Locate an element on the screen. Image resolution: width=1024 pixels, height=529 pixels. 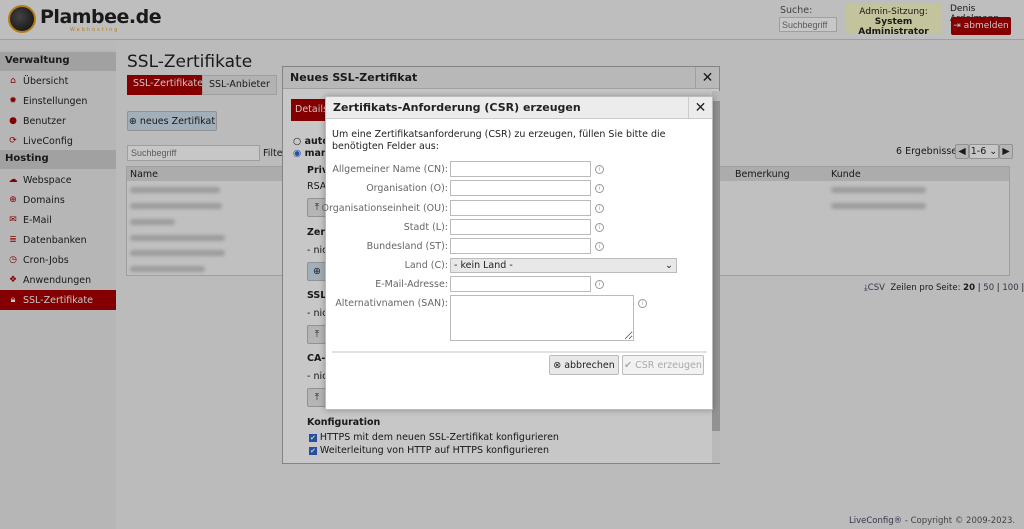
create-csr-label: CSR erzeugen is located at coordinates (668, 365).